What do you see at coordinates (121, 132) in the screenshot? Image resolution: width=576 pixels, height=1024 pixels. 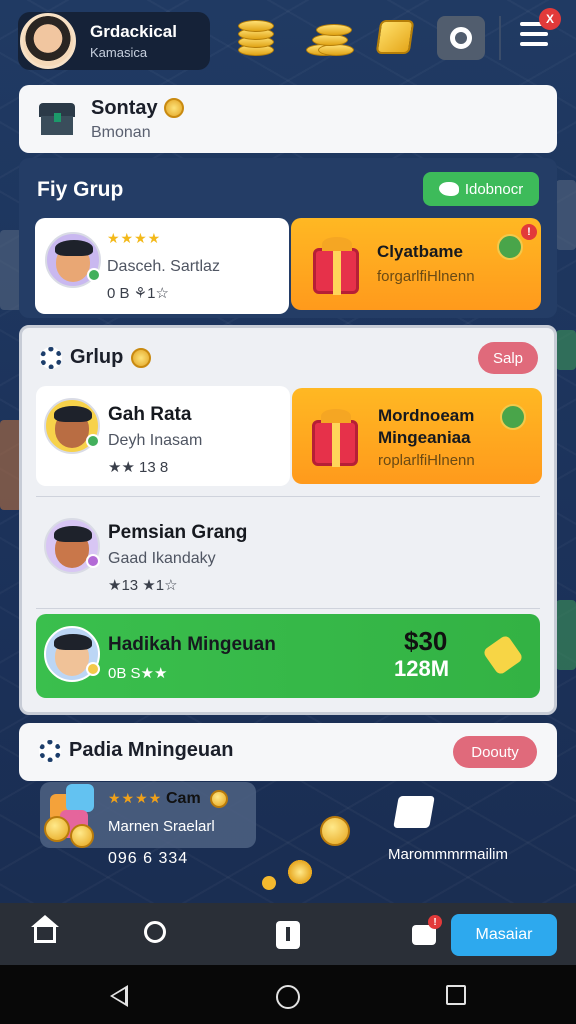 I see `sontay-subtitle: Bmonan` at bounding box center [121, 132].